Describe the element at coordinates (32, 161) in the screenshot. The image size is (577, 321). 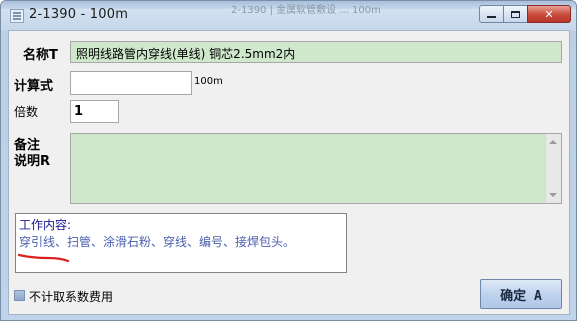
I see `remark-label-line2: 说明R` at that location.